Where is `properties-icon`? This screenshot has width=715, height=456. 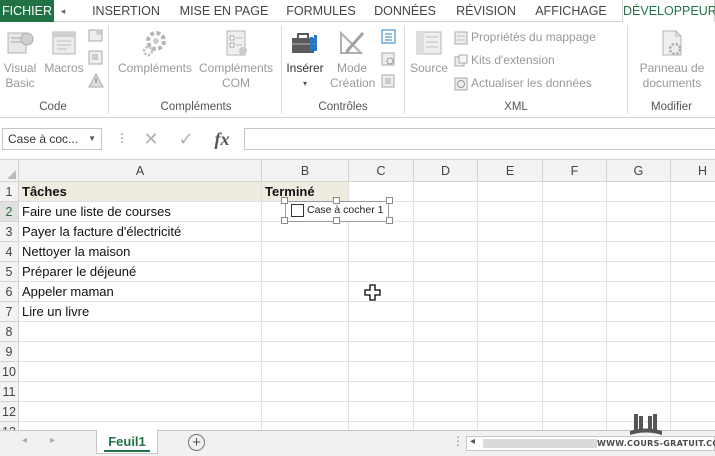 properties-icon is located at coordinates (388, 36).